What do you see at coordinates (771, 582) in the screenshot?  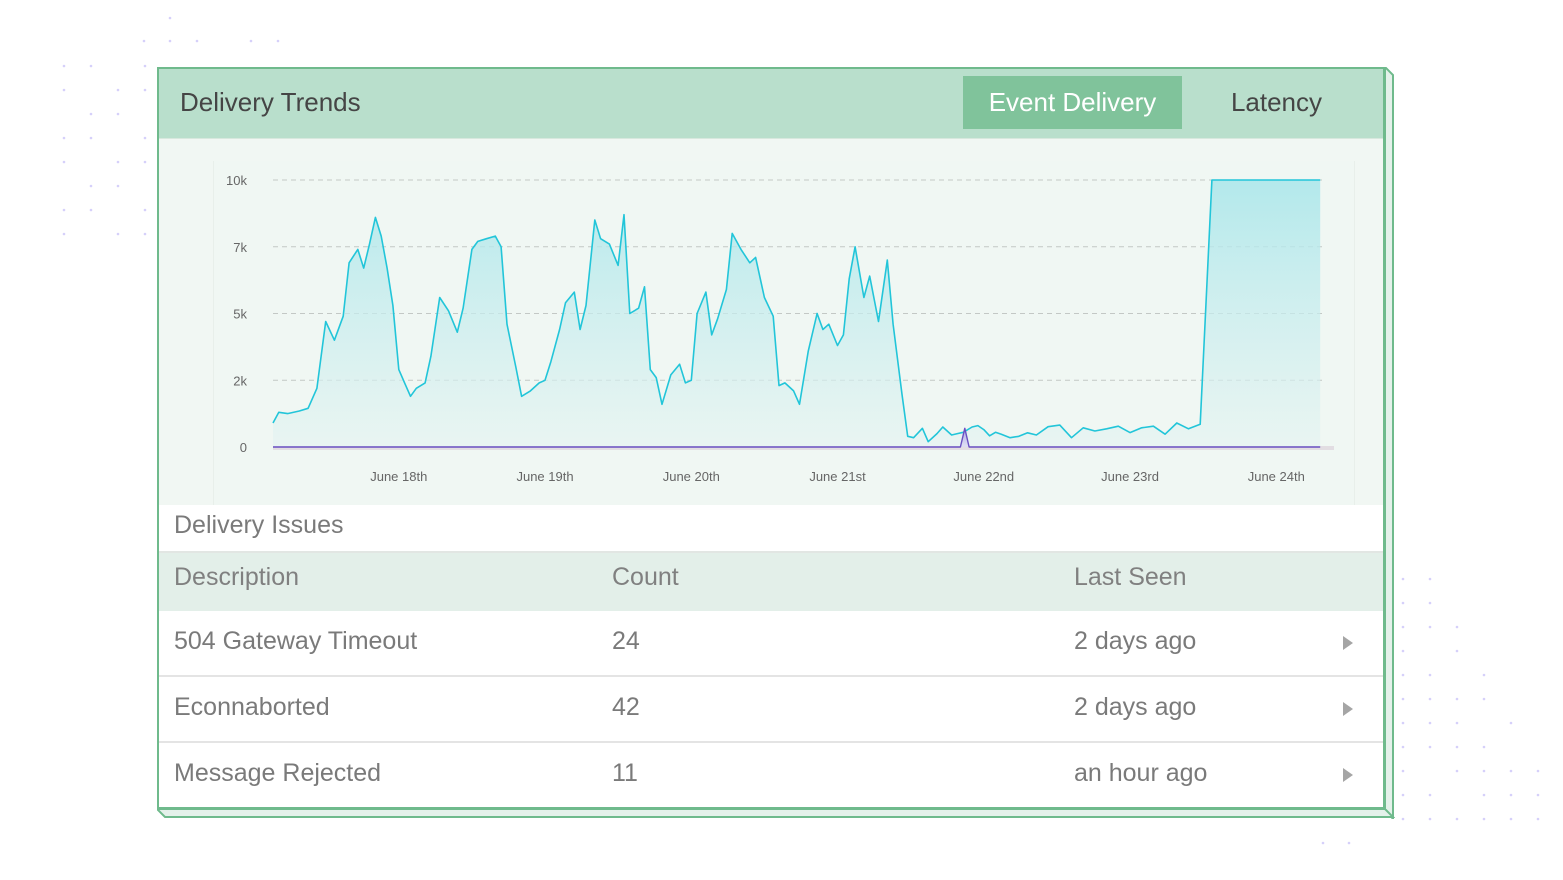 I see `table-header: Description Count Last Seen` at bounding box center [771, 582].